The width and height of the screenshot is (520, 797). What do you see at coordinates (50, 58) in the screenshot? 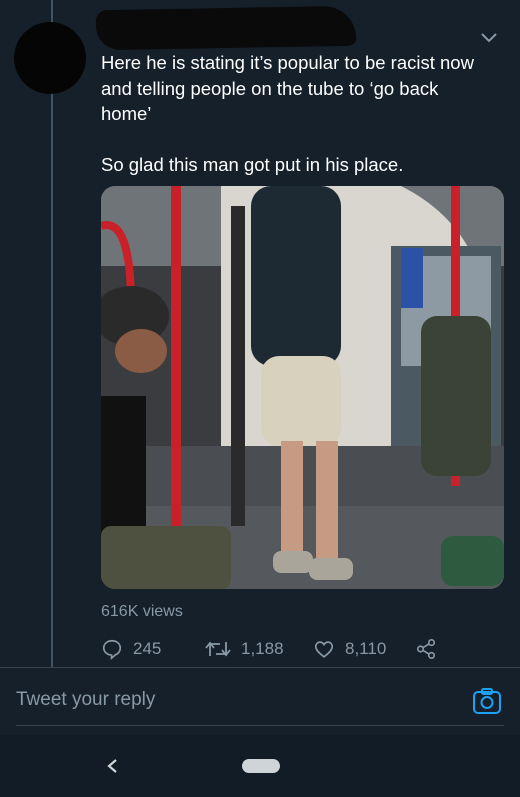
I see `redacted-avatar` at bounding box center [50, 58].